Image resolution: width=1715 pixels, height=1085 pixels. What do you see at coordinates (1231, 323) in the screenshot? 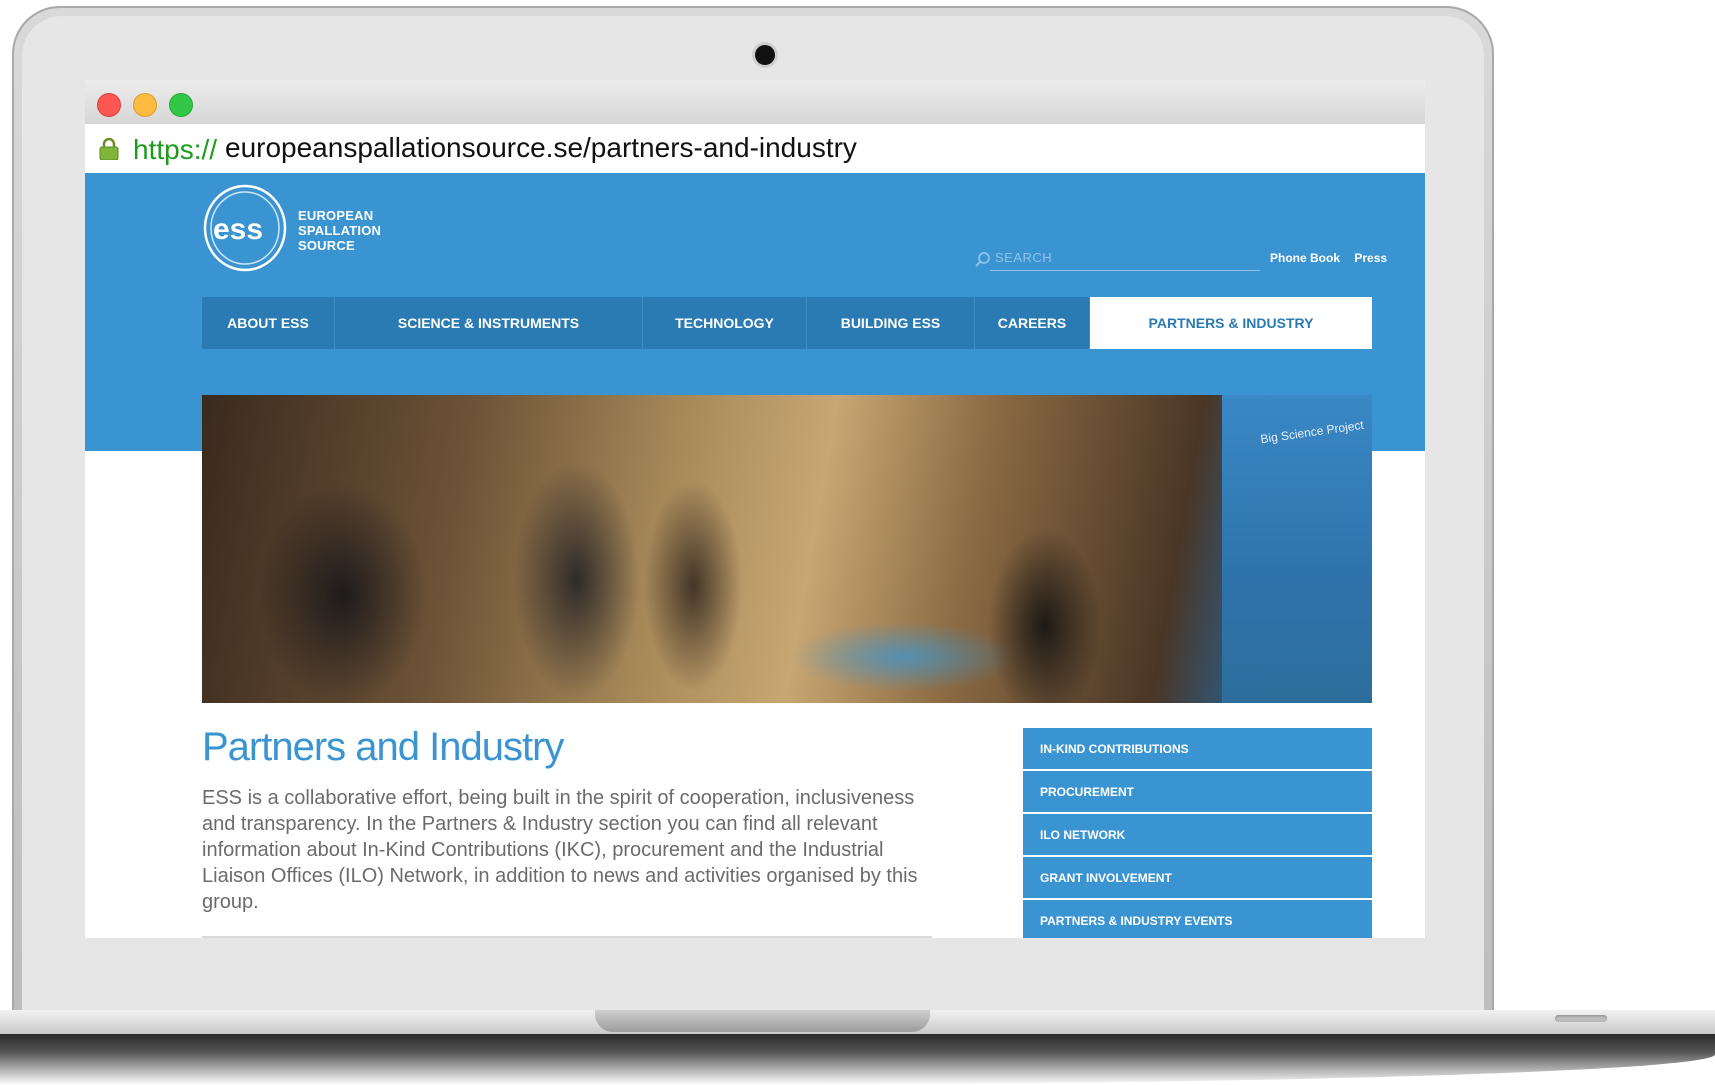
I see `nav-partners-industry: PARTNERS & INDUSTRY` at bounding box center [1231, 323].